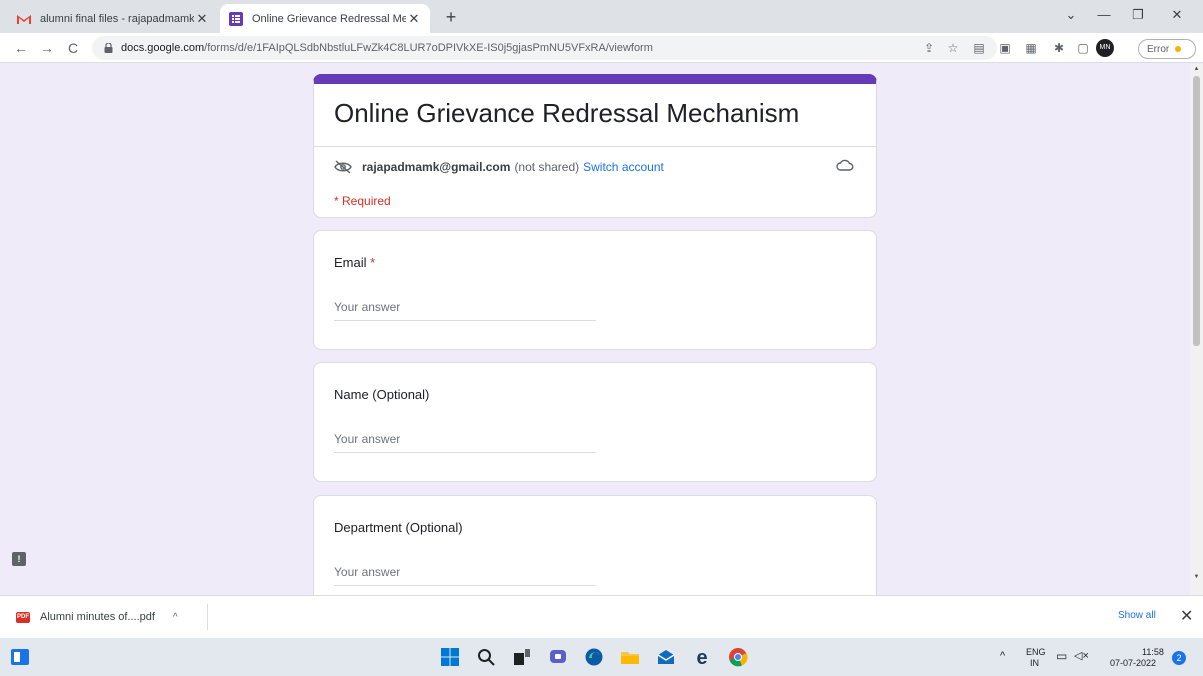 This screenshot has height=676, width=1203. Describe the element at coordinates (108, 48) in the screenshot. I see `lock-icon` at that location.